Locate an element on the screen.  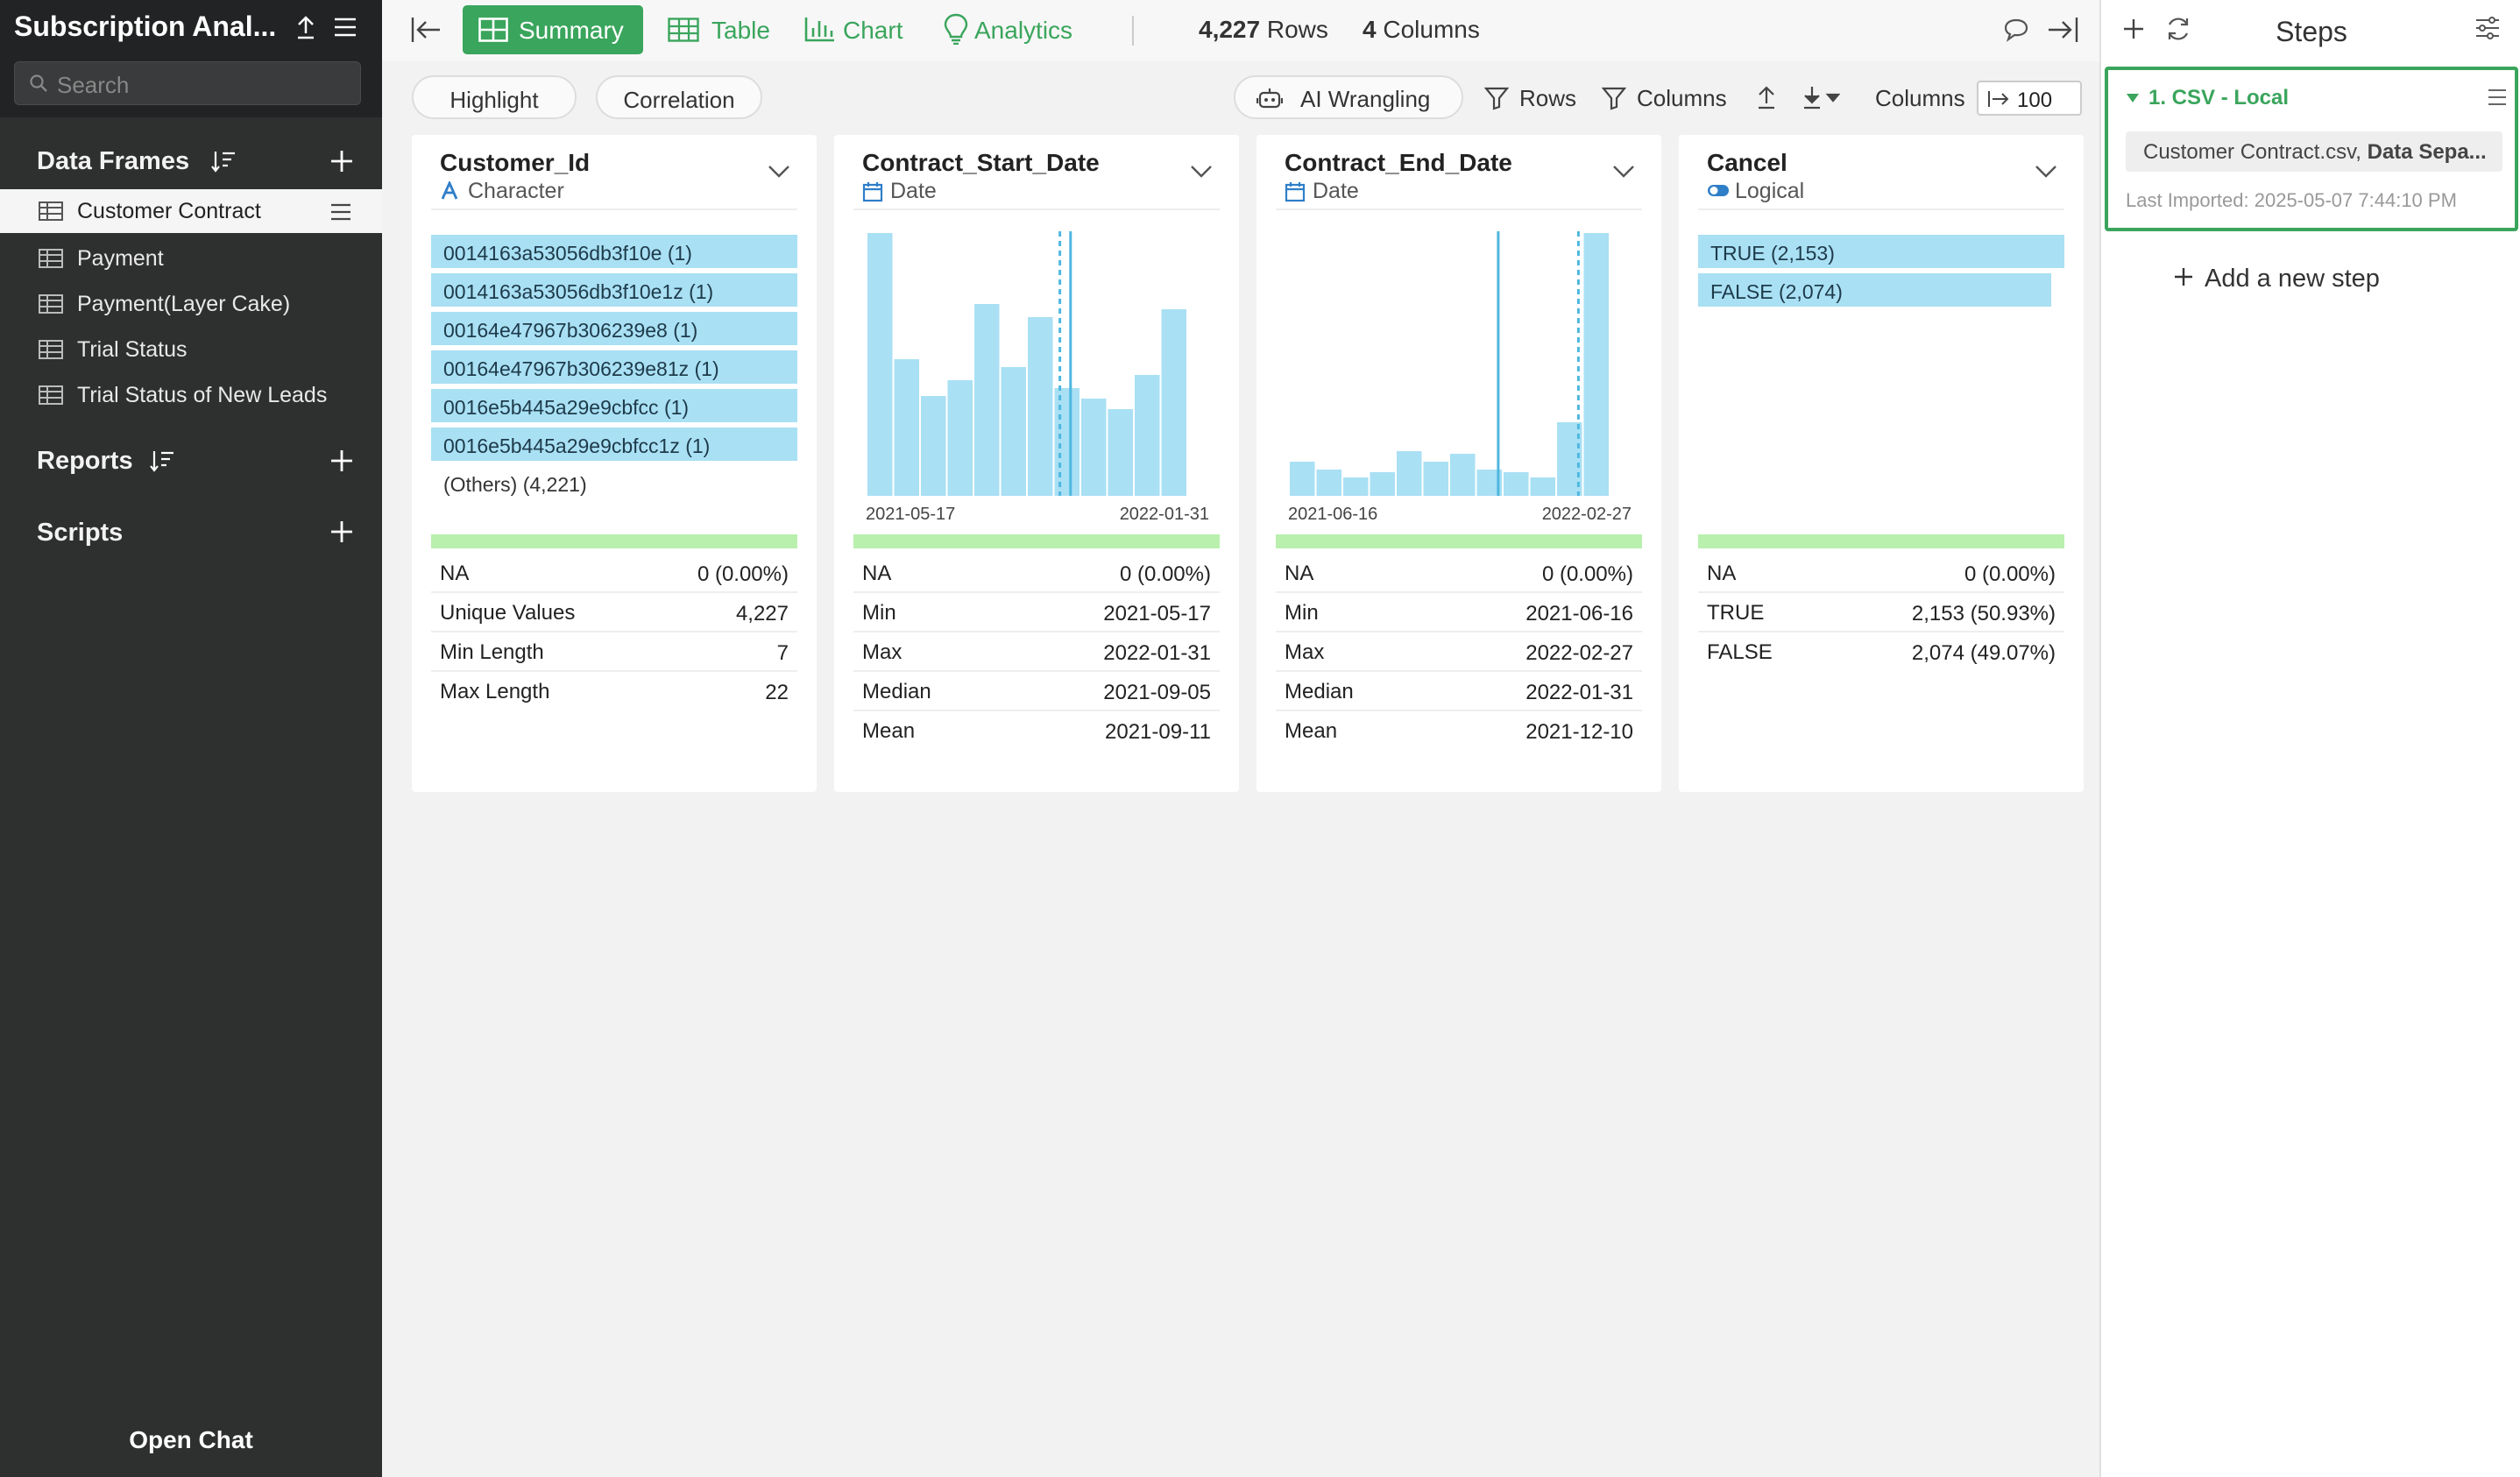
step-name: 1. CSV - Local is located at coordinates (2219, 98).